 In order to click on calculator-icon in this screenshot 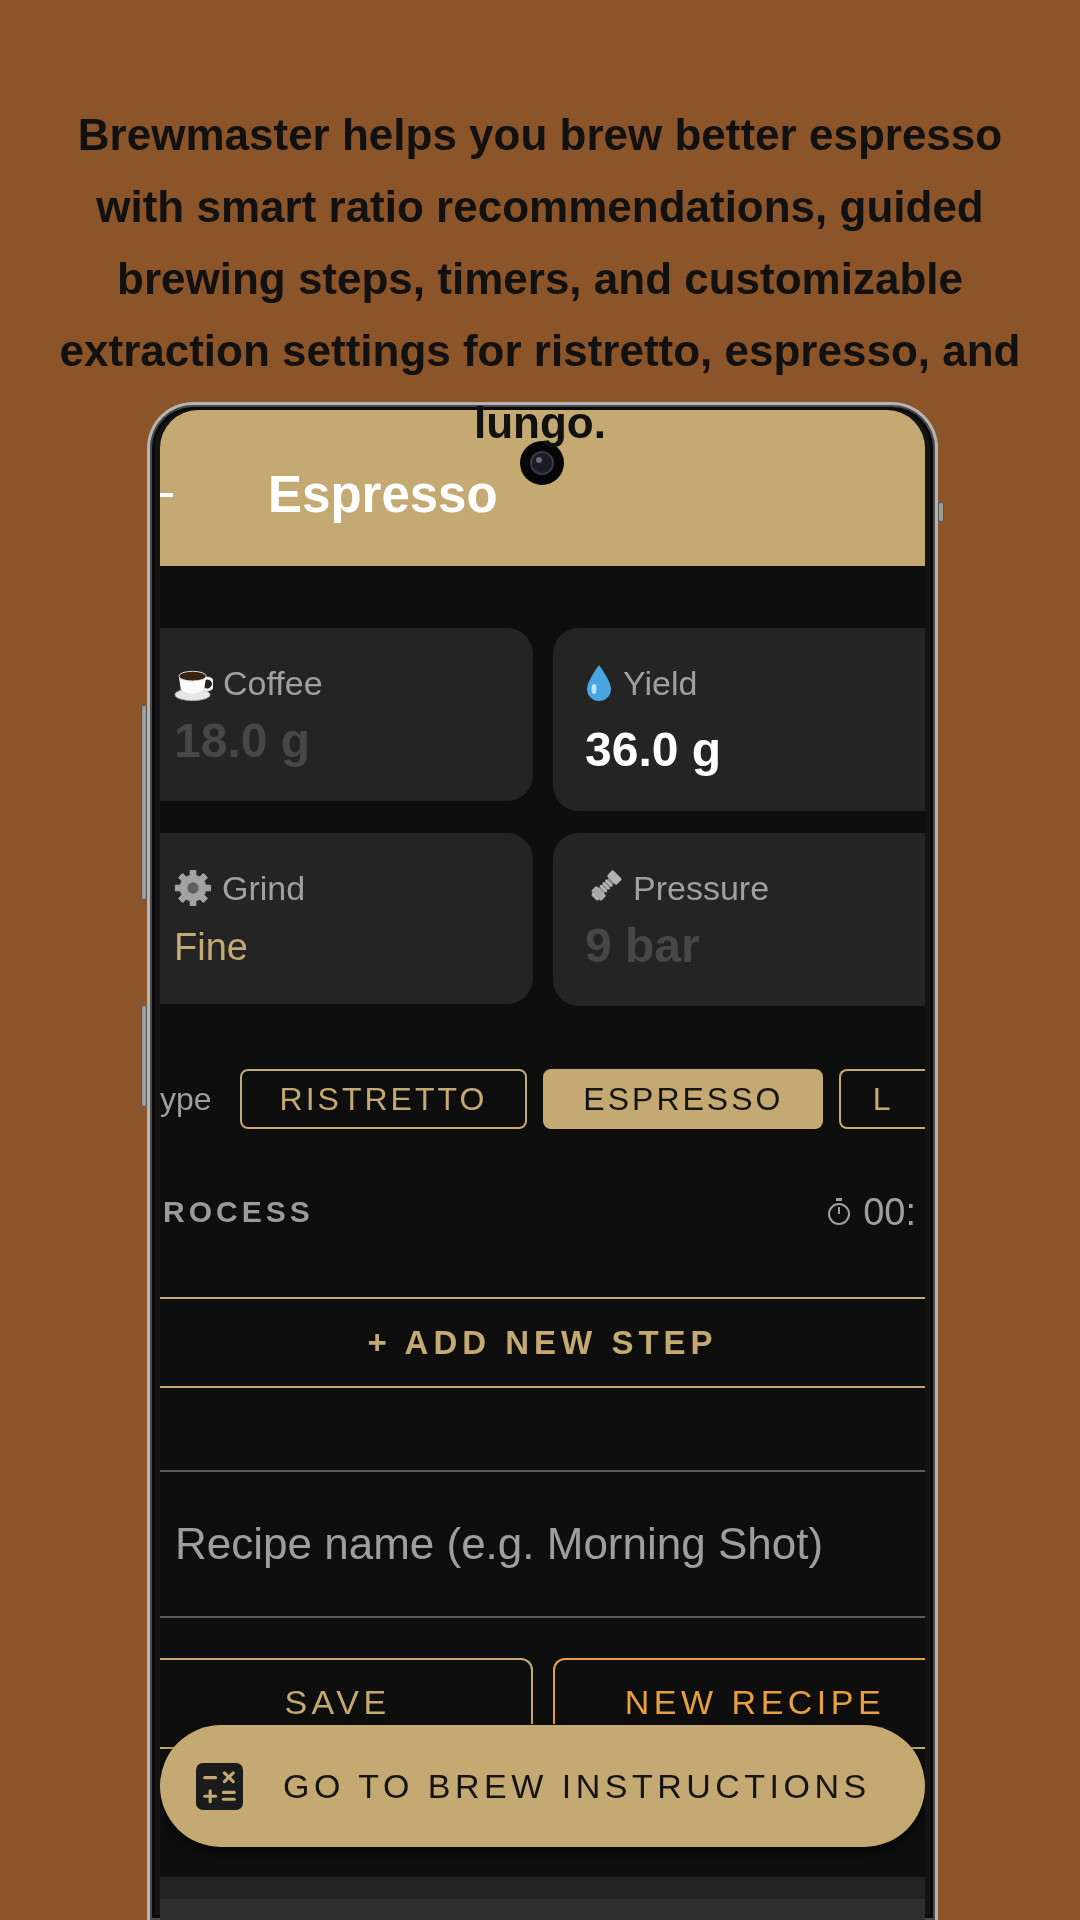, I will do `click(219, 1786)`.